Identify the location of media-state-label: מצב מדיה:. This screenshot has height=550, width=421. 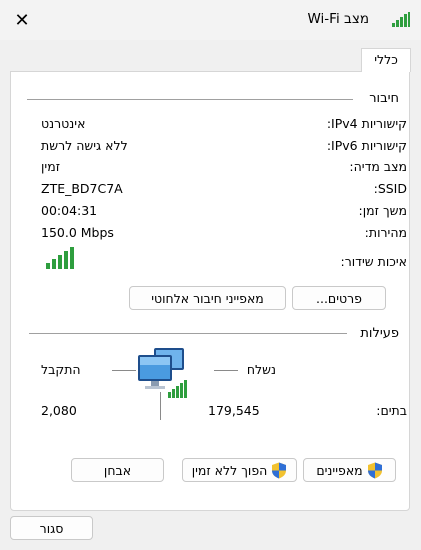
(378, 166).